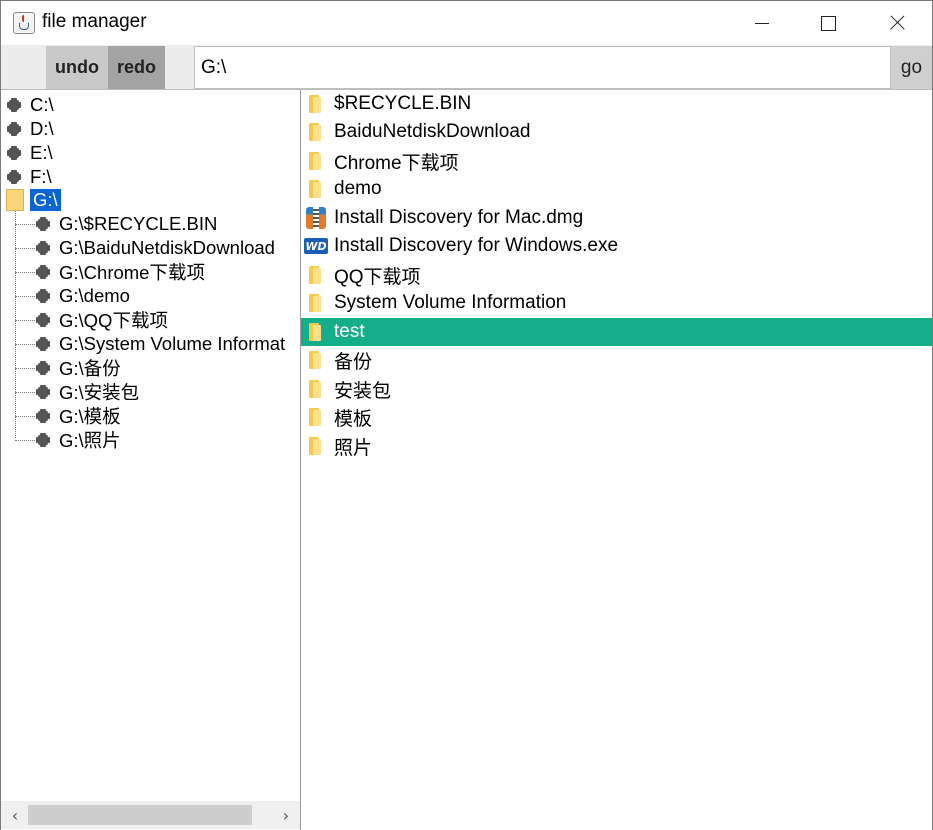 This screenshot has width=933, height=830. I want to click on open-folder-icon, so click(15, 200).